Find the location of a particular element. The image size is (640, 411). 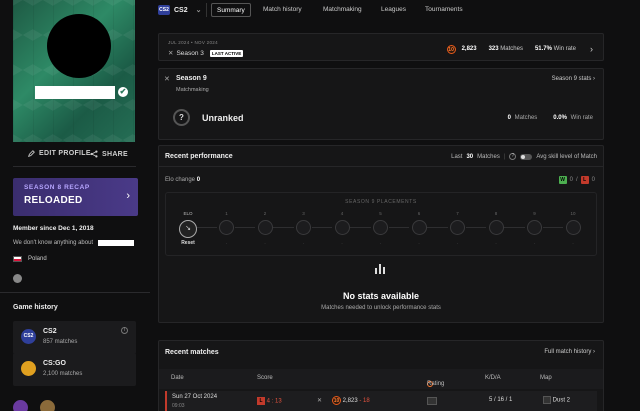

placement-number: 6 is located at coordinates (419, 213).